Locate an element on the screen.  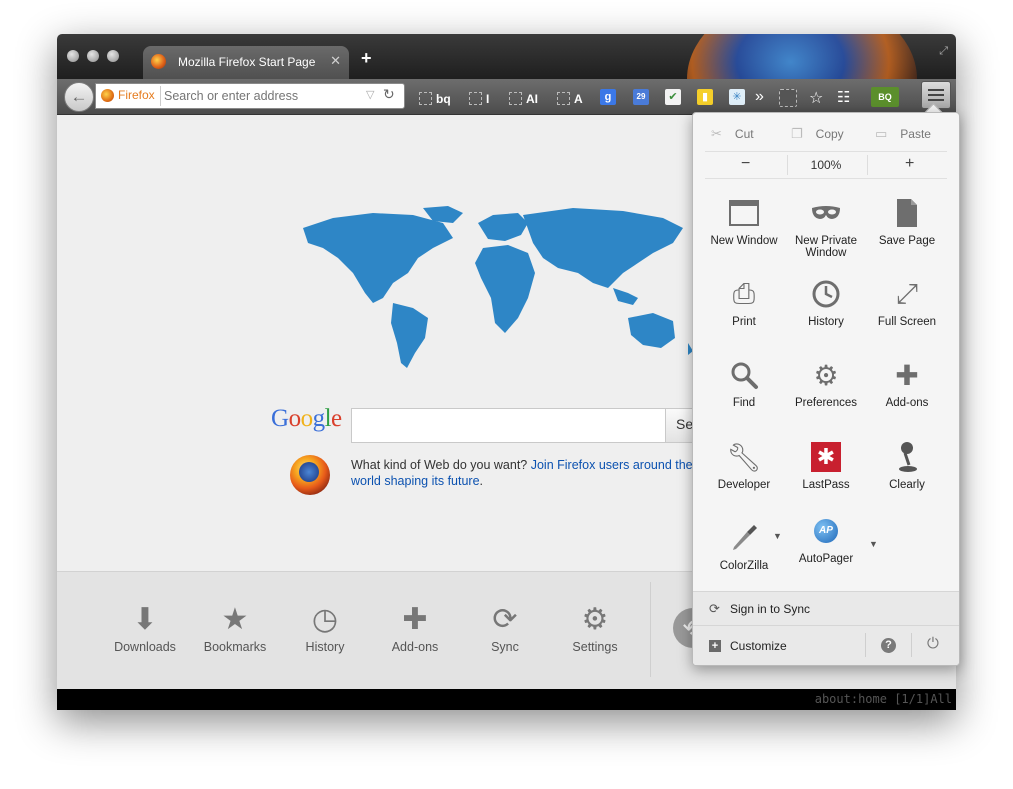
full-screen-button: ⤢ Full Screen is located at coordinates (907, 302).